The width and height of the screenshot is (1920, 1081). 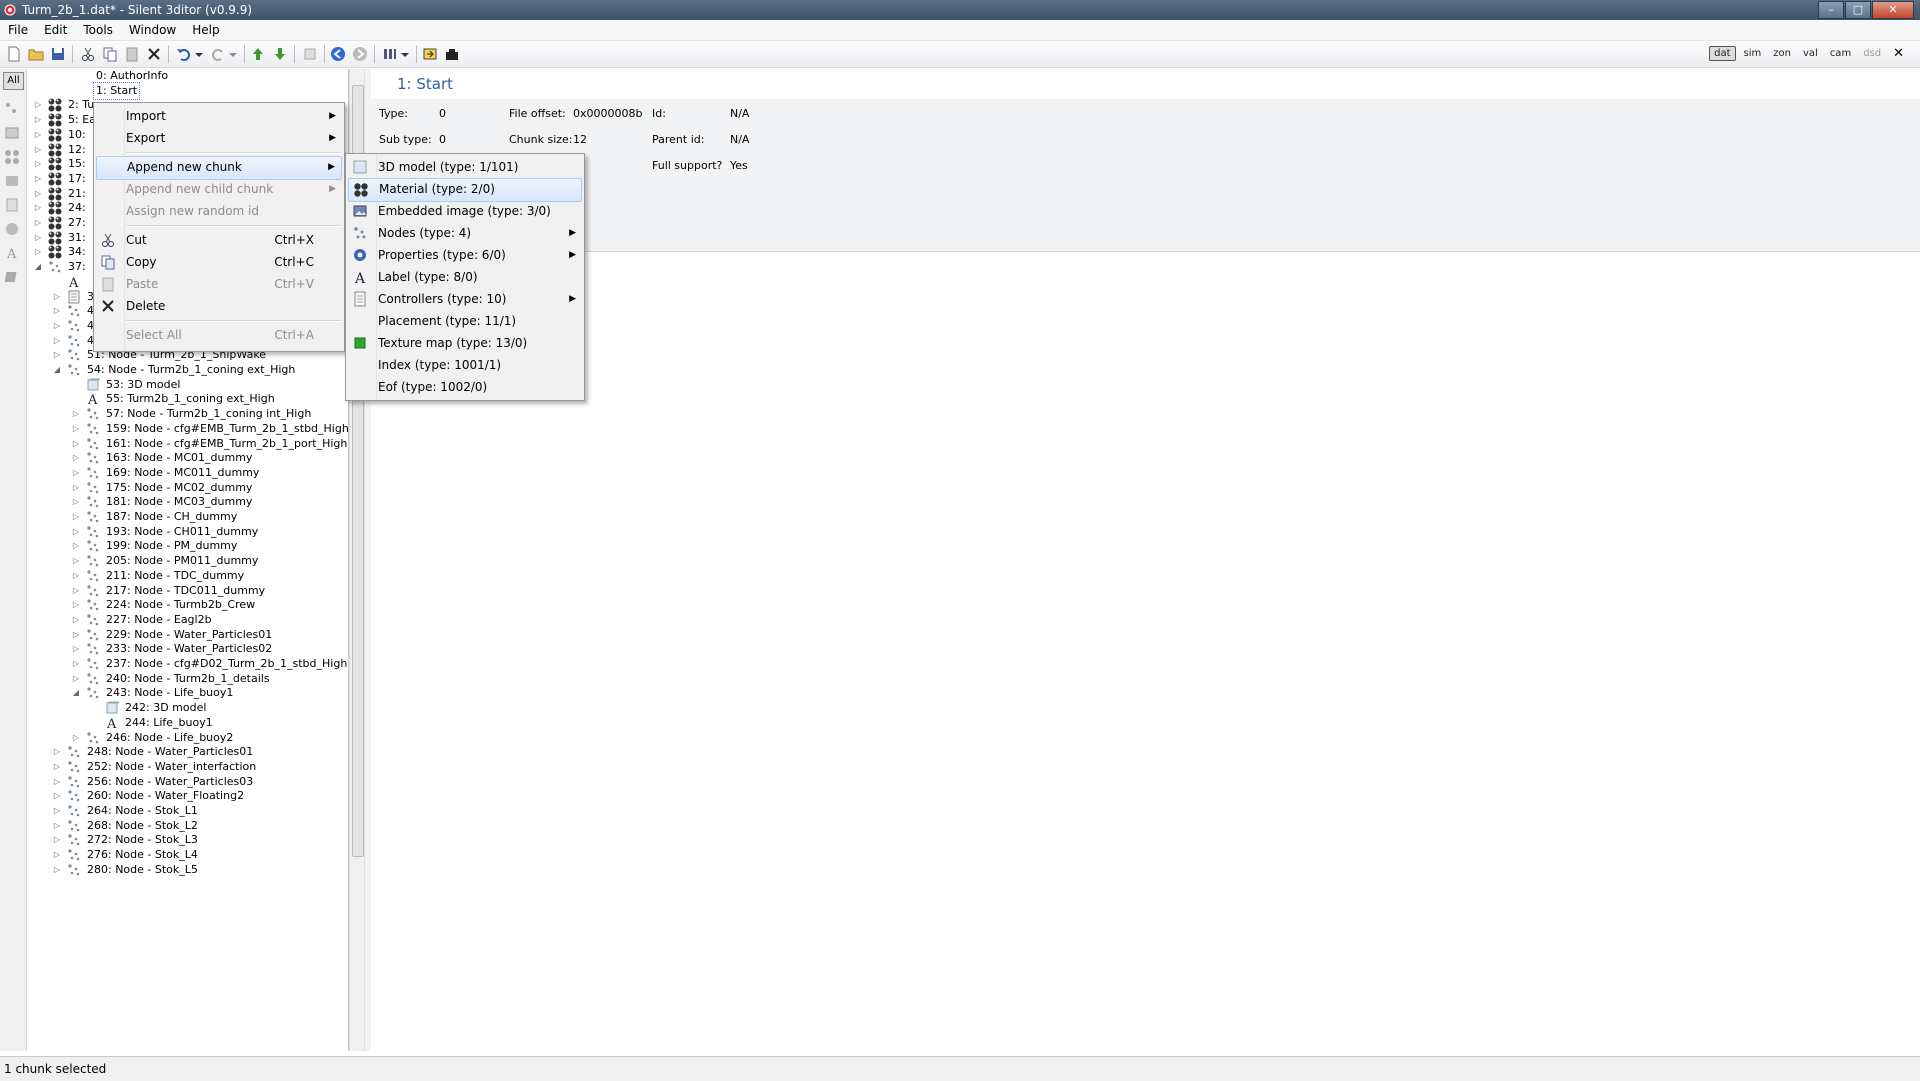 I want to click on tab-dsd: dsd, so click(x=1872, y=53).